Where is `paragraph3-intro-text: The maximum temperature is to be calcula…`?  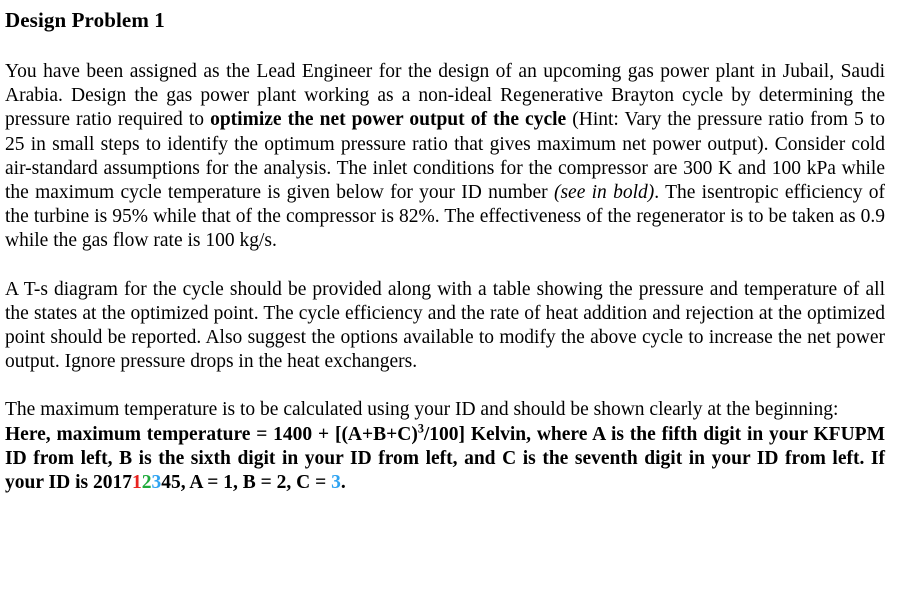
paragraph3-intro-text: The maximum temperature is to be calcula… is located at coordinates (422, 410).